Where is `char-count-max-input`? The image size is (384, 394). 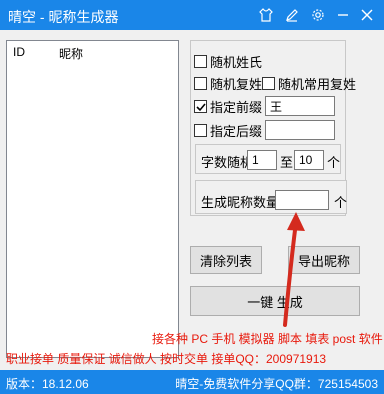 char-count-max-input is located at coordinates (309, 160).